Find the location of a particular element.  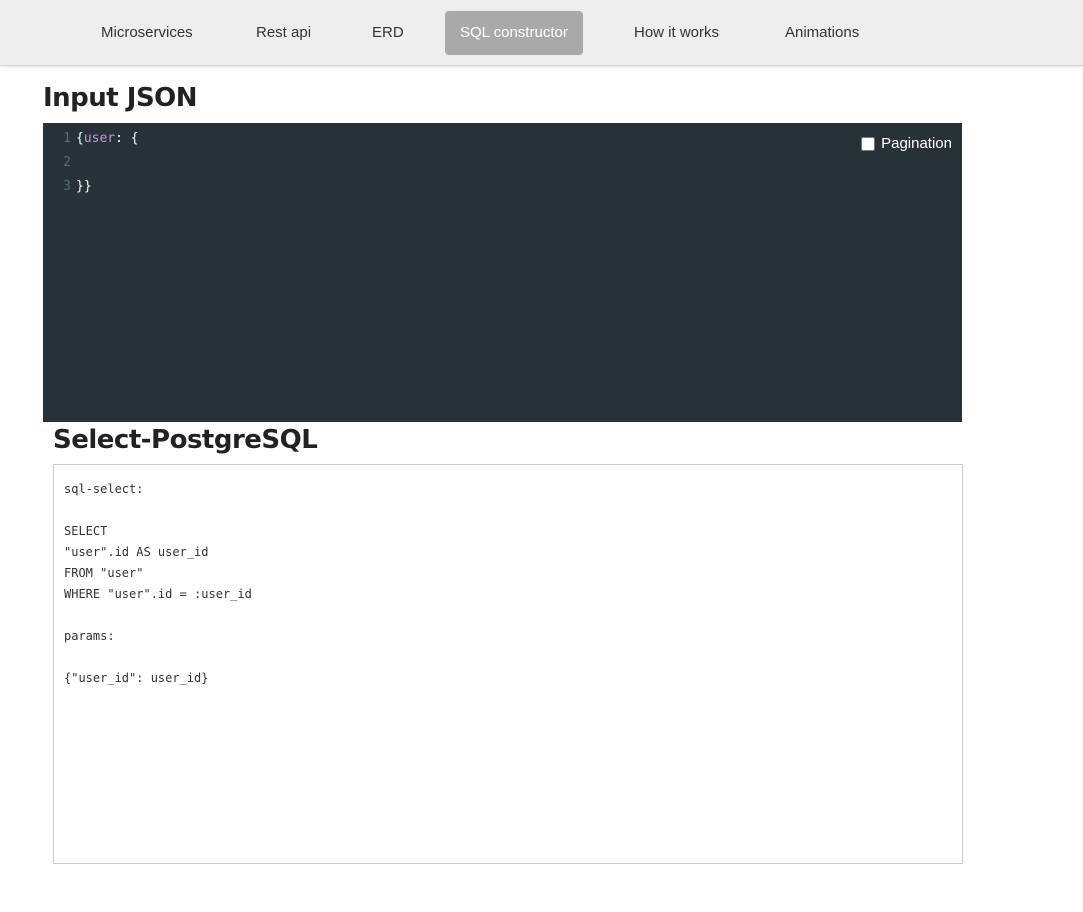

pagination-checkbox is located at coordinates (868, 143).